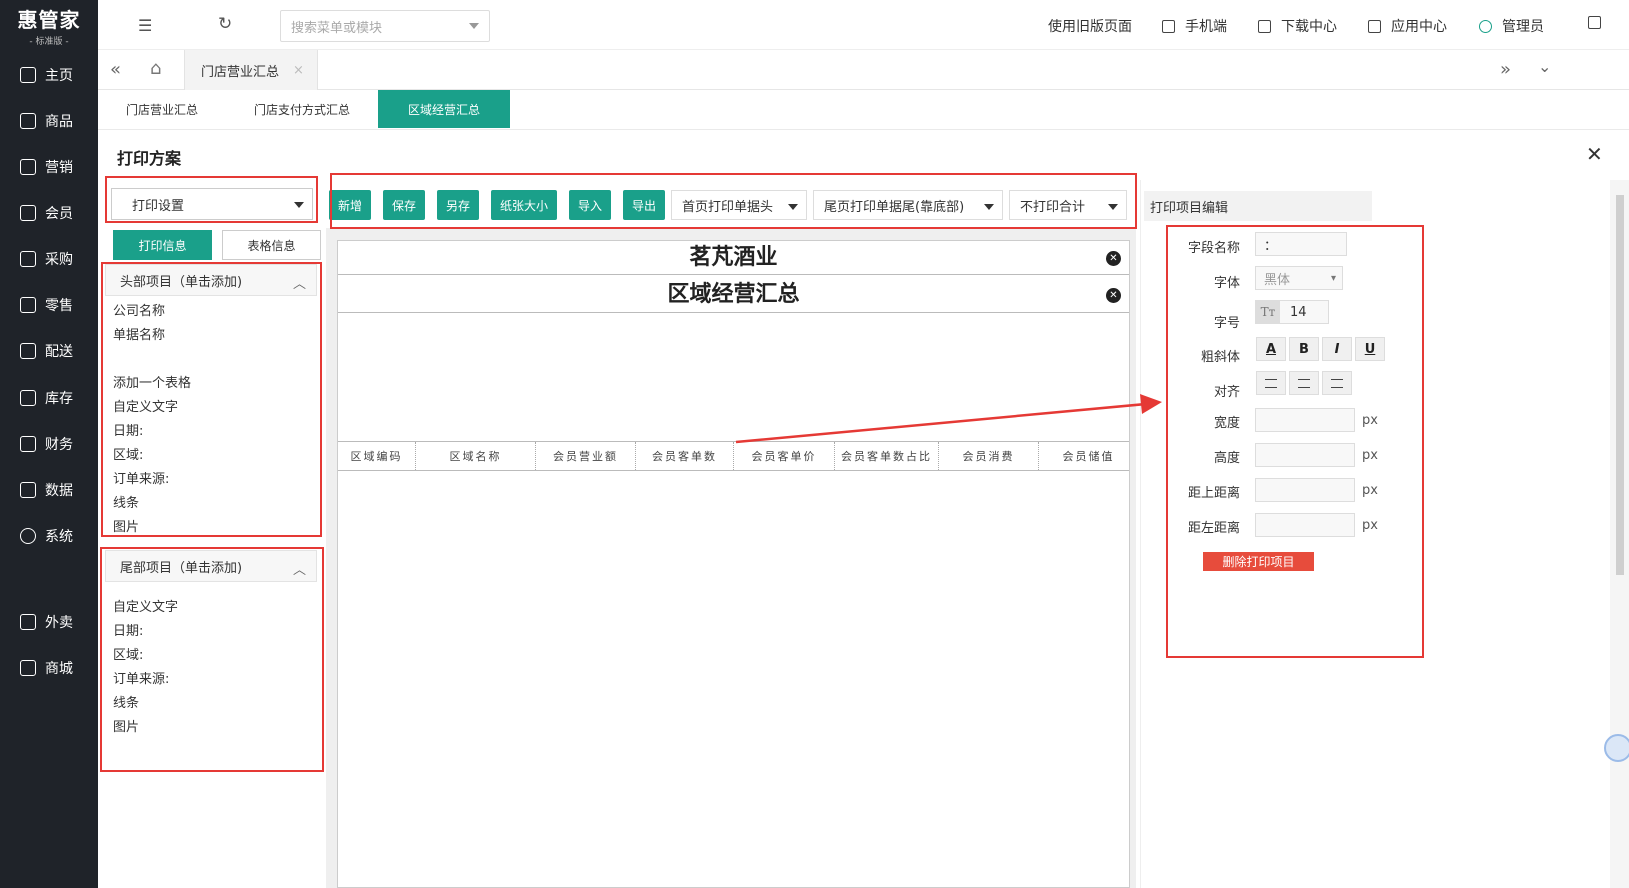  What do you see at coordinates (1599, 22) in the screenshot?
I see `logout-icon` at bounding box center [1599, 22].